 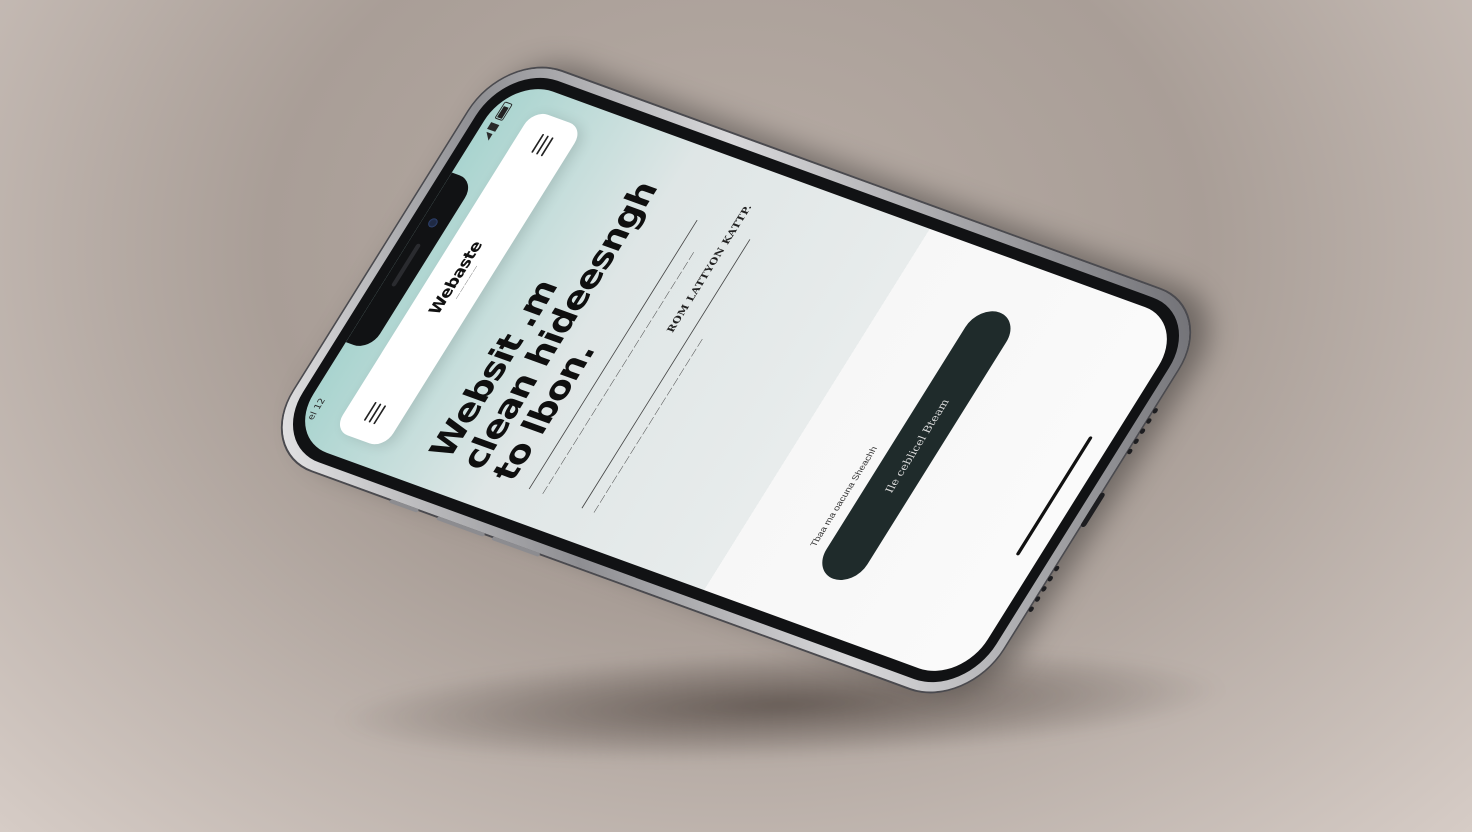 I want to click on battery-icon, so click(x=503, y=111).